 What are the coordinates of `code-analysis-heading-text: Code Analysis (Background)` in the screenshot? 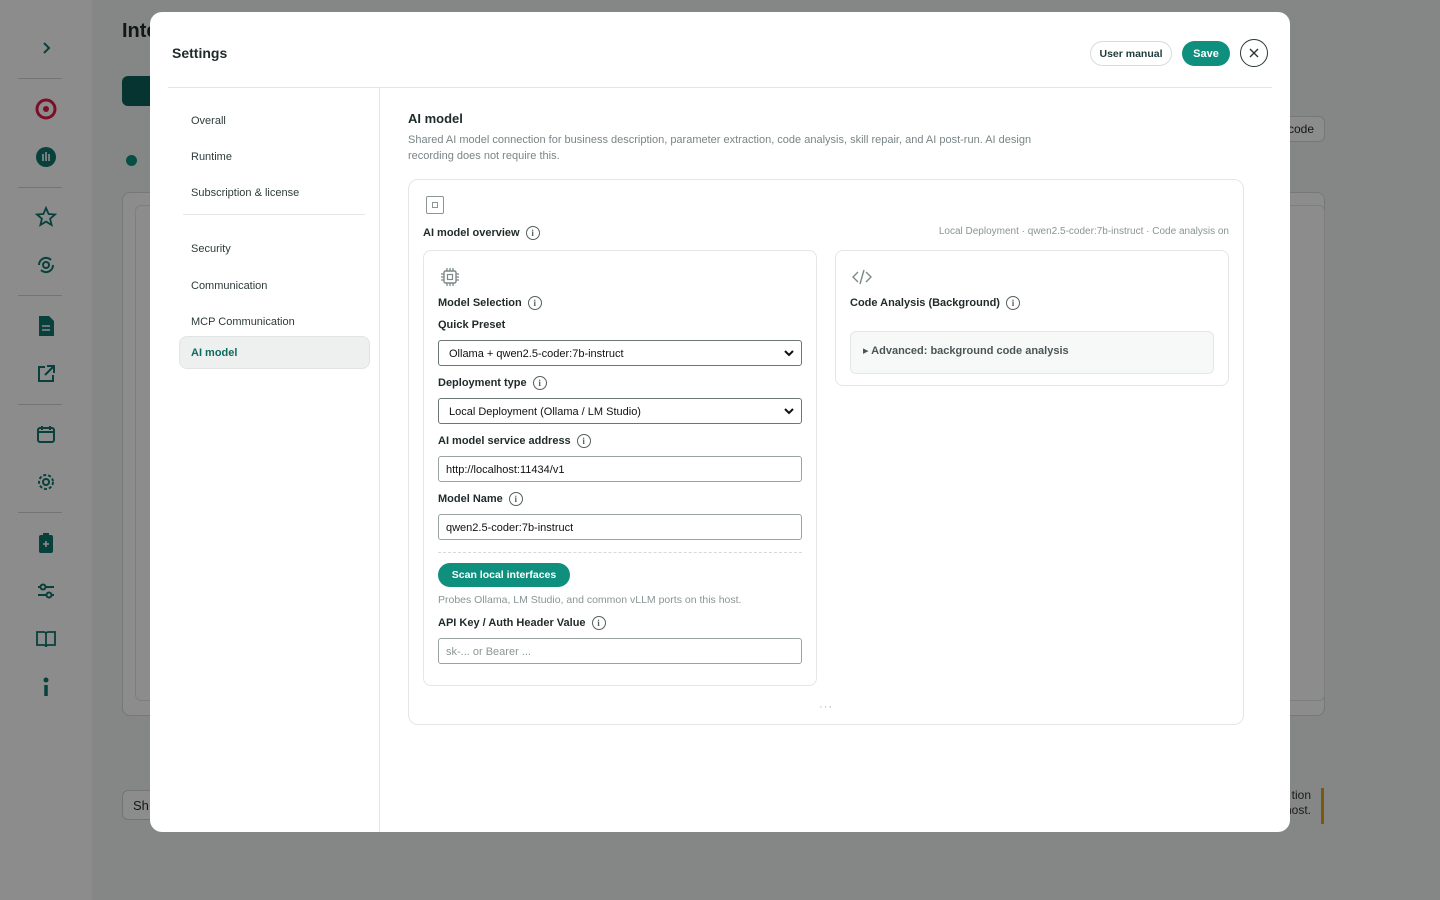 It's located at (925, 302).